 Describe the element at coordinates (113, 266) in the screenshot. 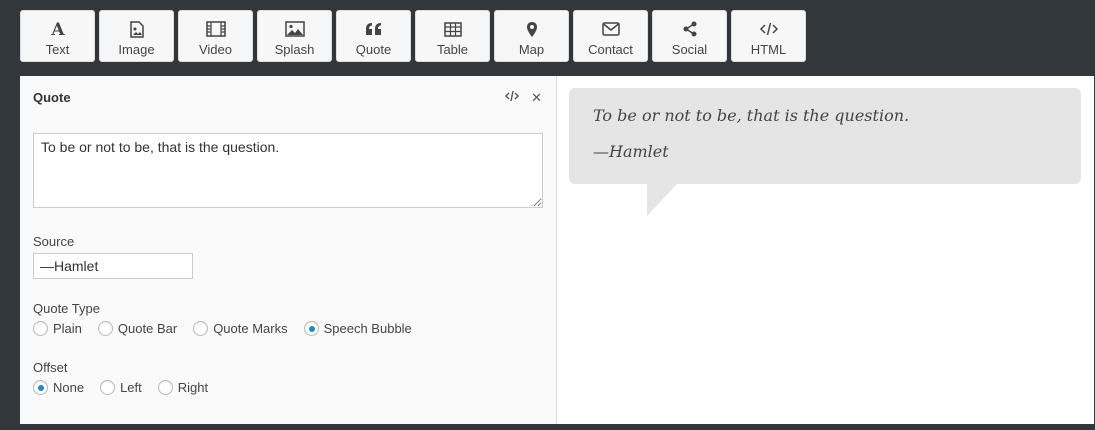

I see `source-input` at that location.